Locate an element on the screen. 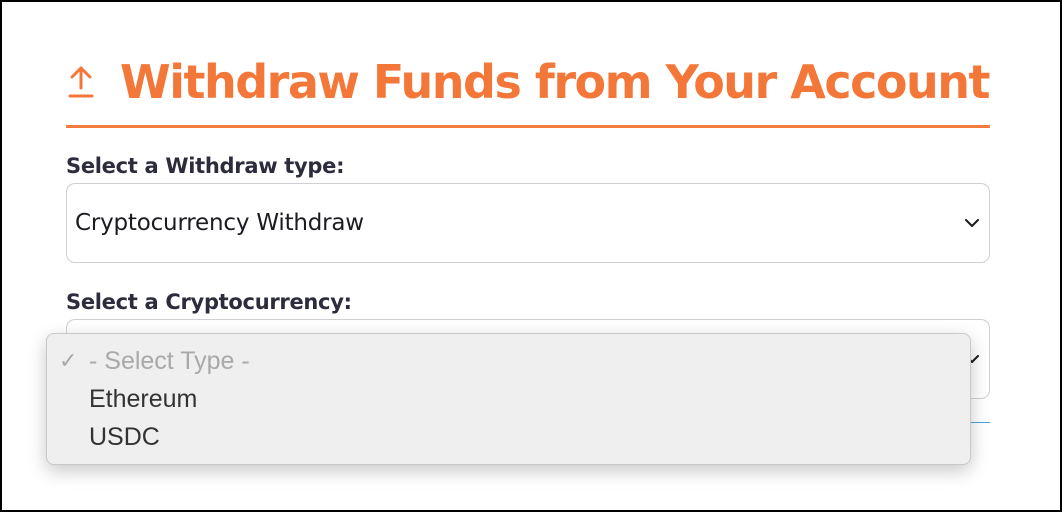  upload-icon is located at coordinates (81, 82).